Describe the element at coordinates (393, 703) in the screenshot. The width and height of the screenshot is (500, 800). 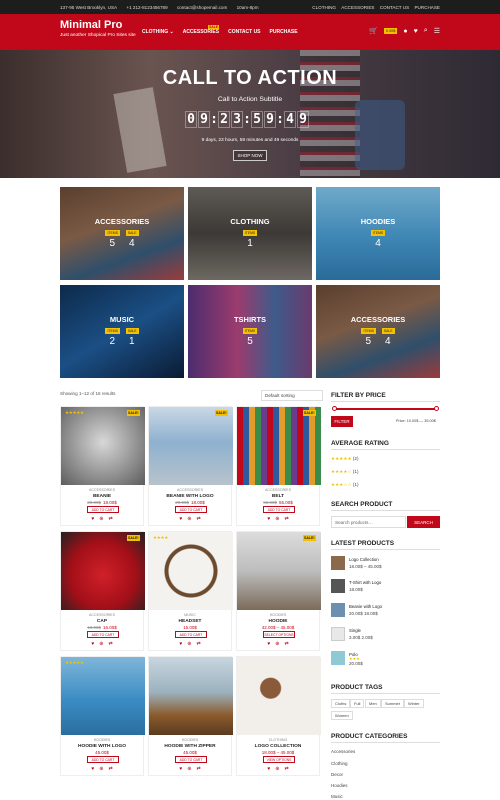
I see `tag-summer: Summer` at that location.